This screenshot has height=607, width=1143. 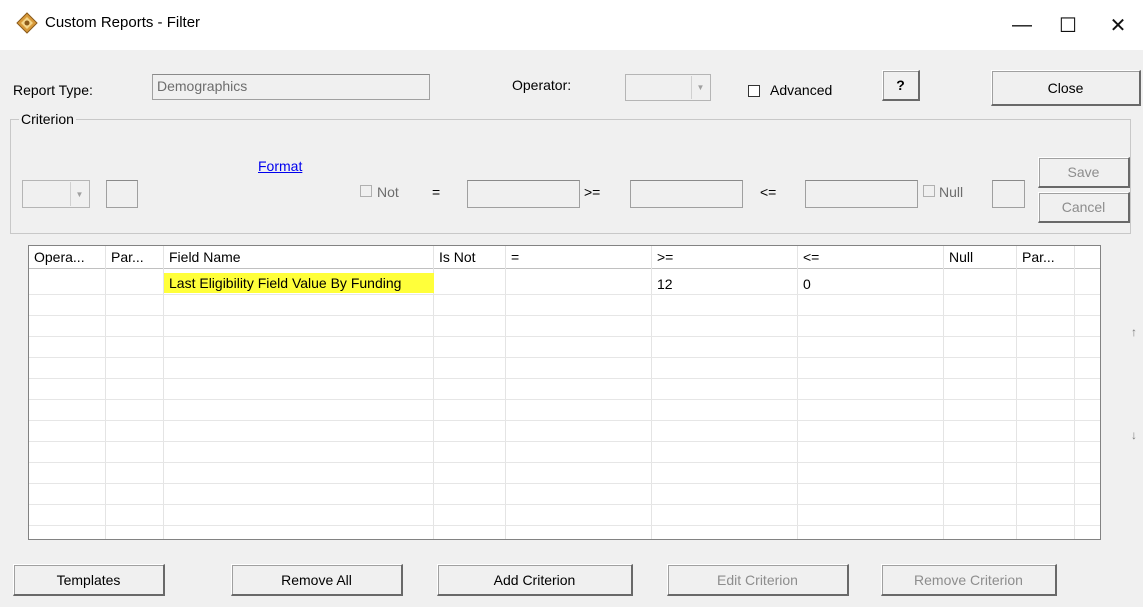 What do you see at coordinates (1084, 207) in the screenshot?
I see `cancel-button: Cancel` at bounding box center [1084, 207].